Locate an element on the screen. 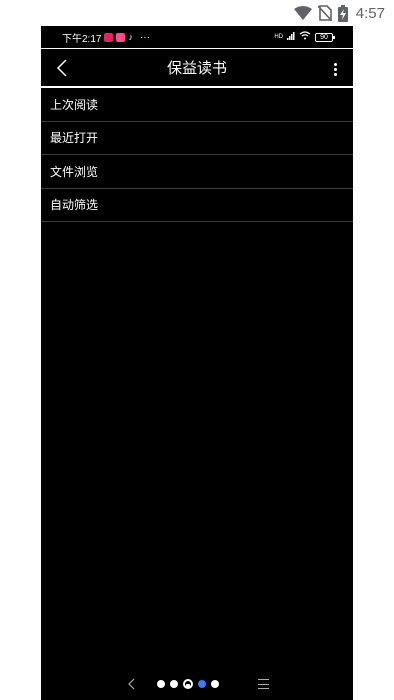  menu-item-last-read: 上次阅读 is located at coordinates (197, 105).